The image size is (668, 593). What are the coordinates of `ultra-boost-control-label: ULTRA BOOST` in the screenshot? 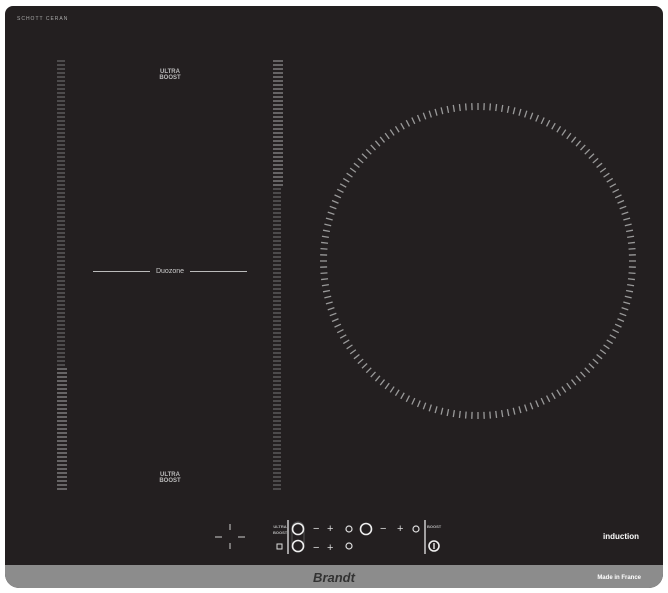 It's located at (280, 529).